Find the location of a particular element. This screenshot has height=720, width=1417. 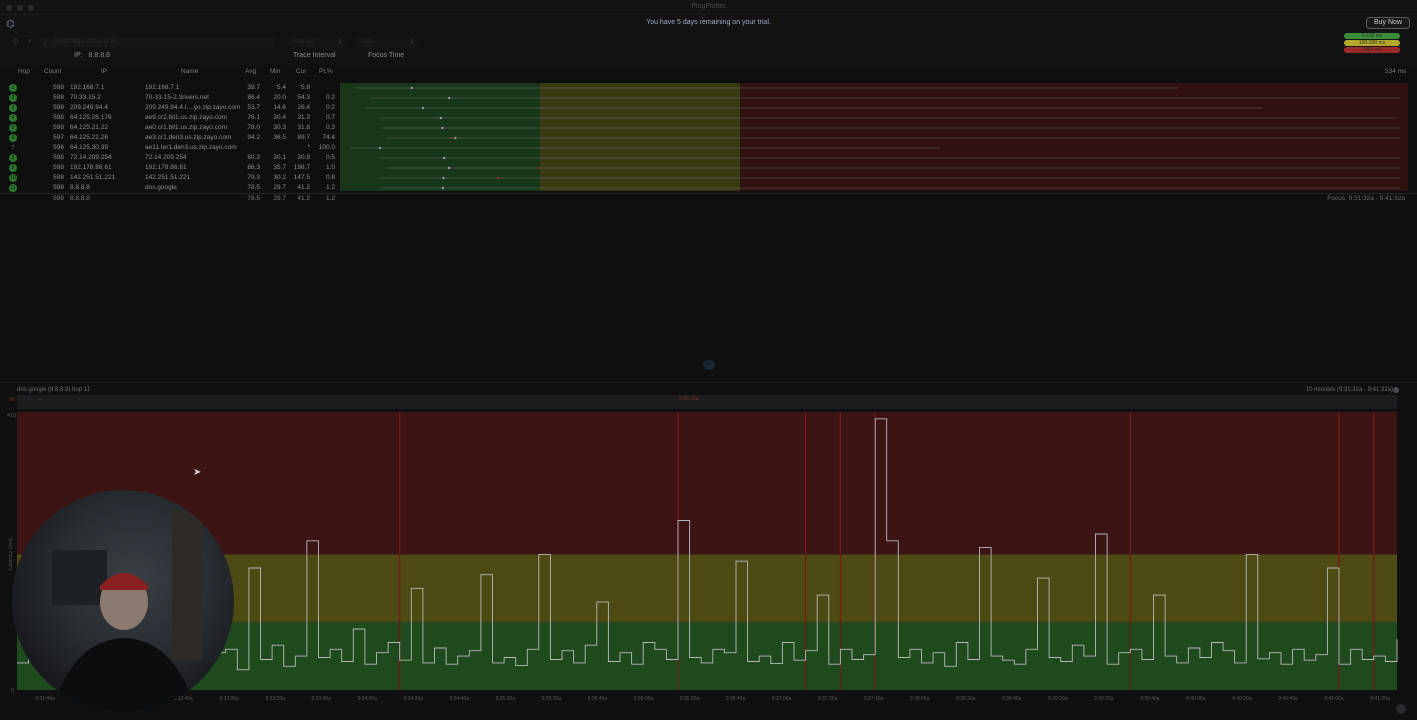

hop-number-badge: 3 is located at coordinates (13, 108).